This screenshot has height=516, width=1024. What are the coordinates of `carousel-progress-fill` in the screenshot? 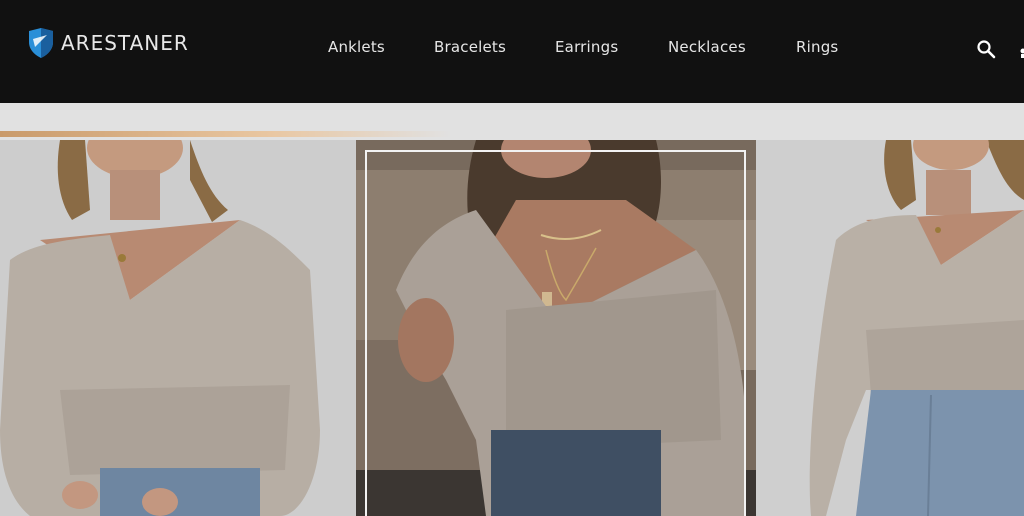 It's located at (225, 134).